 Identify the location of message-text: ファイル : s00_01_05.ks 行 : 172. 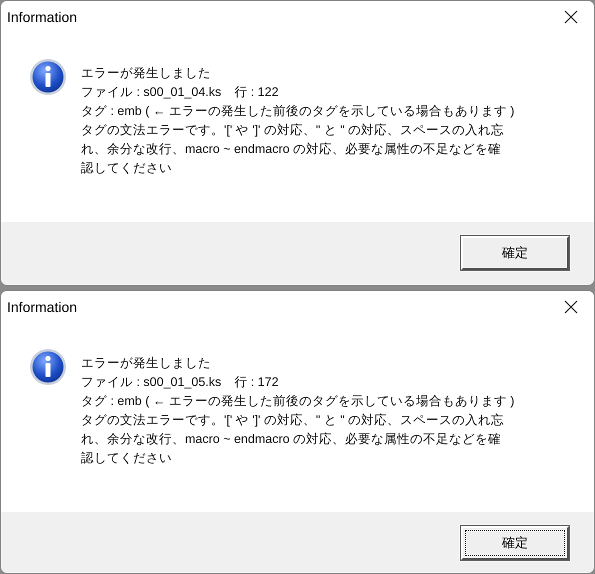
(180, 382).